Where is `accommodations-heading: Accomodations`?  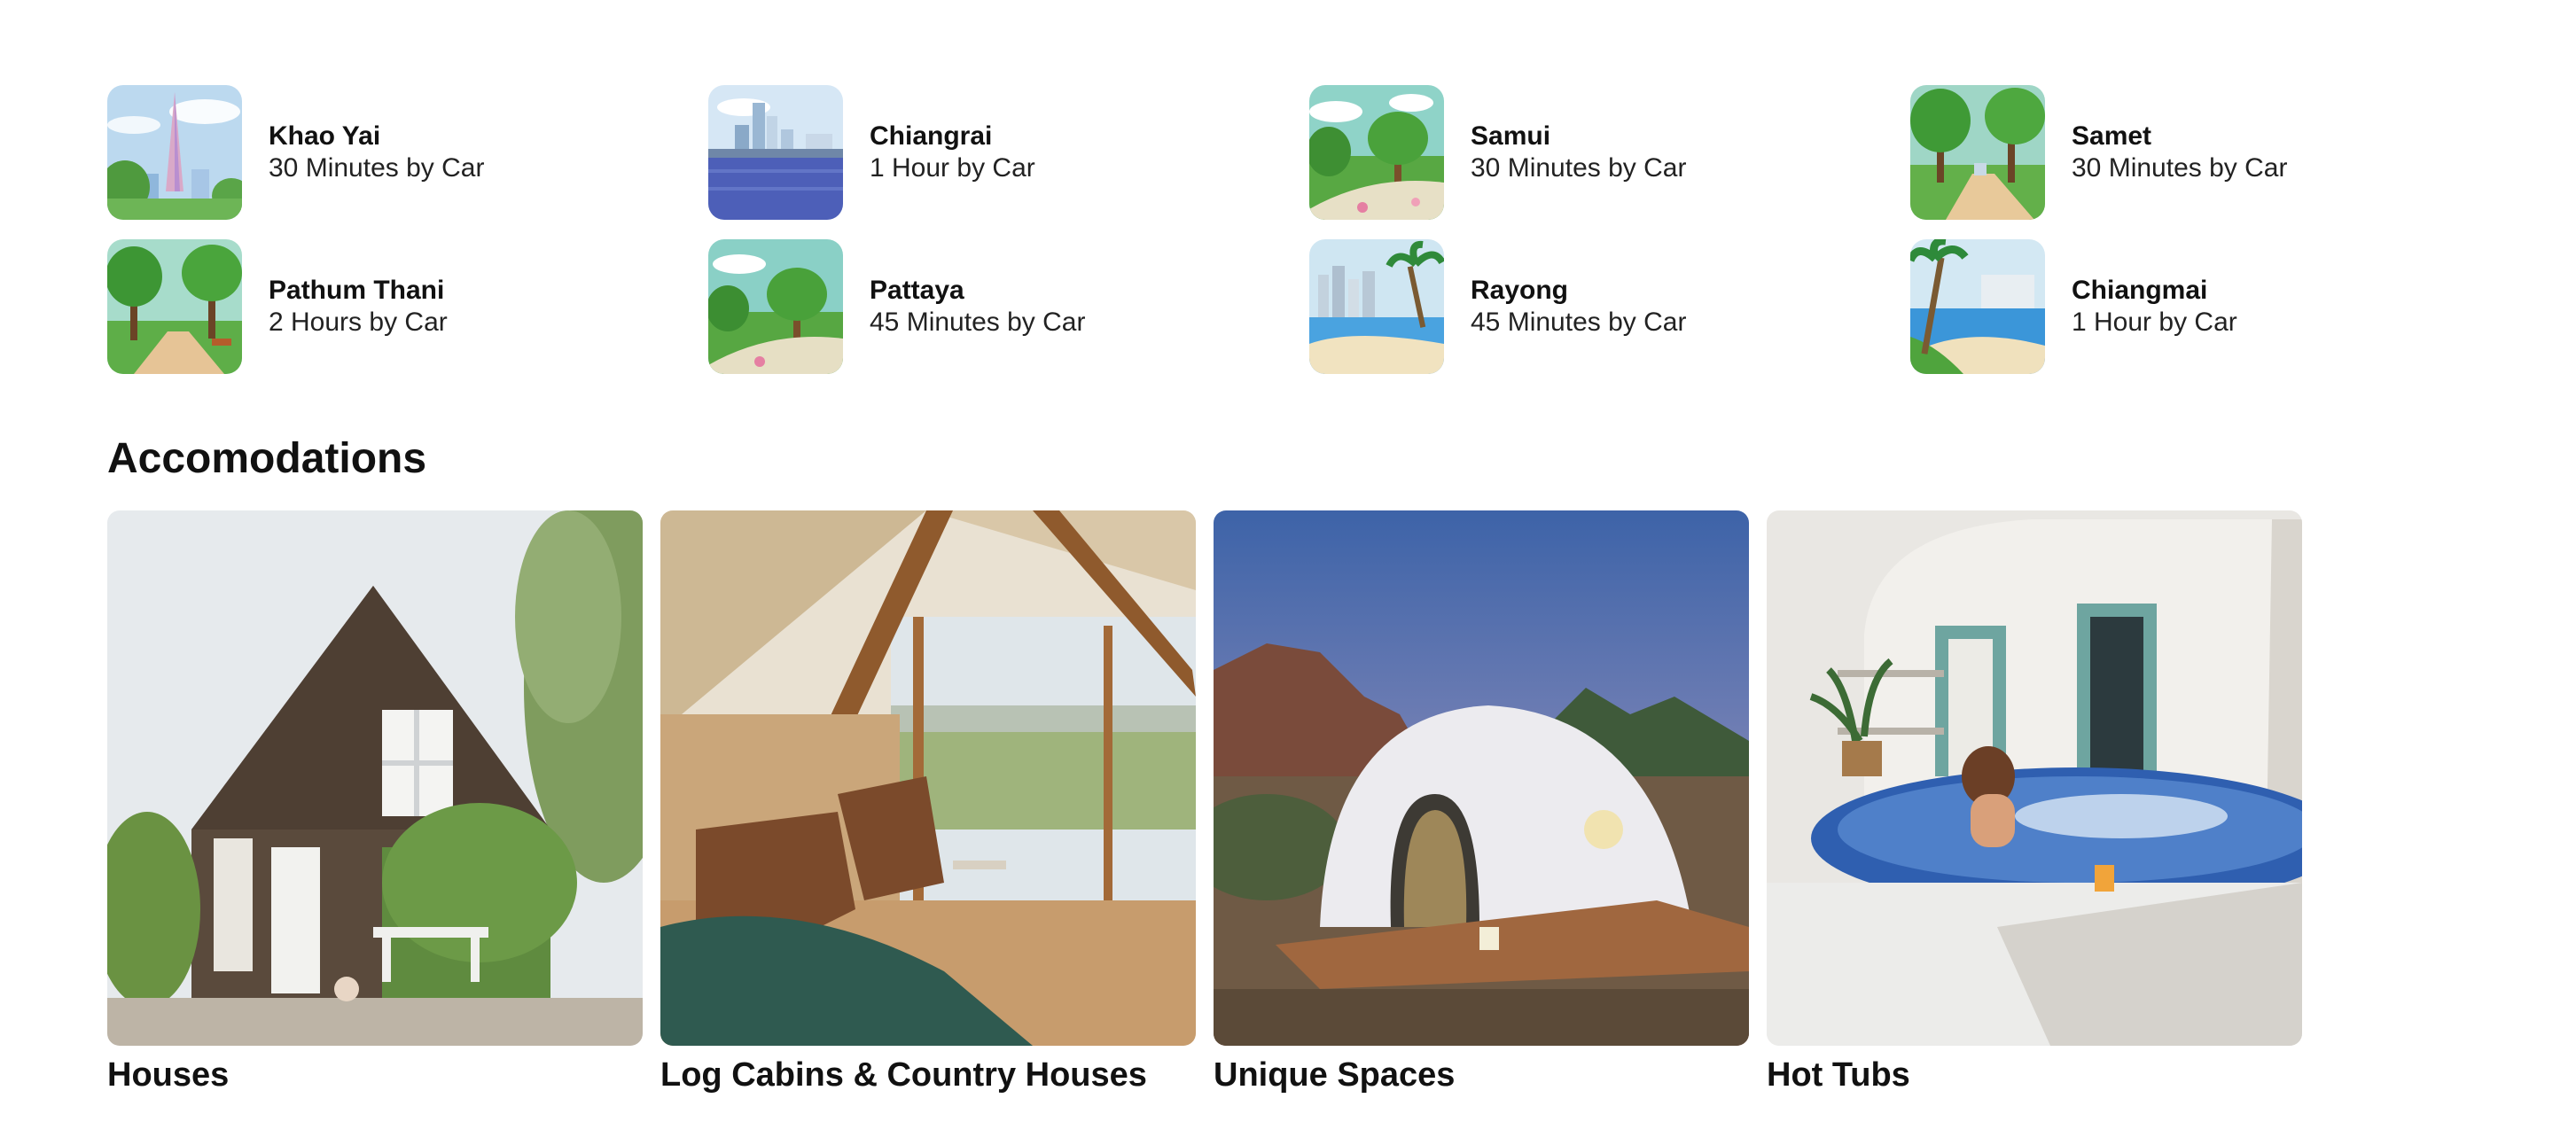 accommodations-heading: Accomodations is located at coordinates (267, 459).